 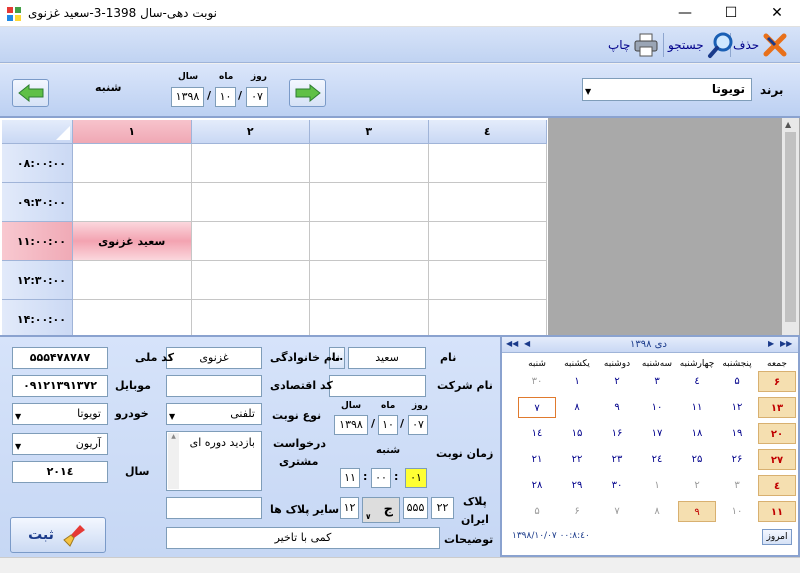 I want to click on calendar-day: ۱۵, so click(x=577, y=433).